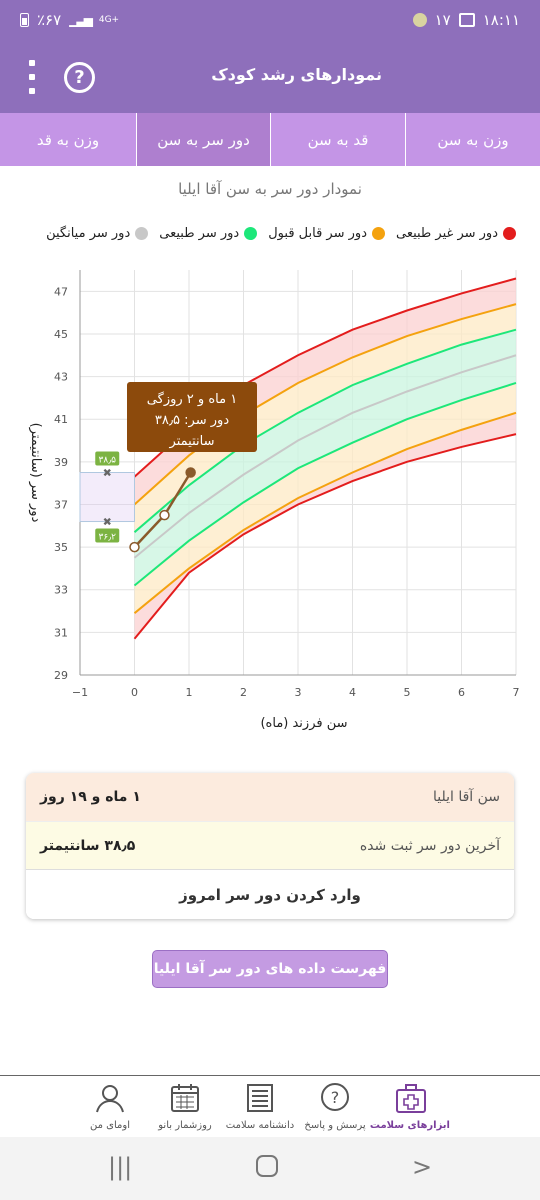 This screenshot has height=1200, width=540. What do you see at coordinates (61, 419) in the screenshot?
I see `y-tick-label: 41` at bounding box center [61, 419].